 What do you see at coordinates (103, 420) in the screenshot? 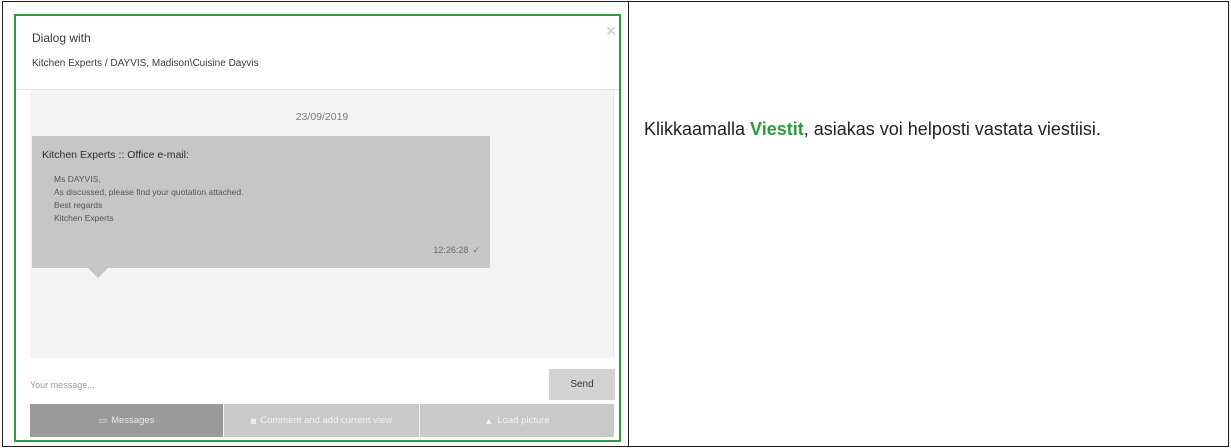
I see `chat-icon: ▭` at bounding box center [103, 420].